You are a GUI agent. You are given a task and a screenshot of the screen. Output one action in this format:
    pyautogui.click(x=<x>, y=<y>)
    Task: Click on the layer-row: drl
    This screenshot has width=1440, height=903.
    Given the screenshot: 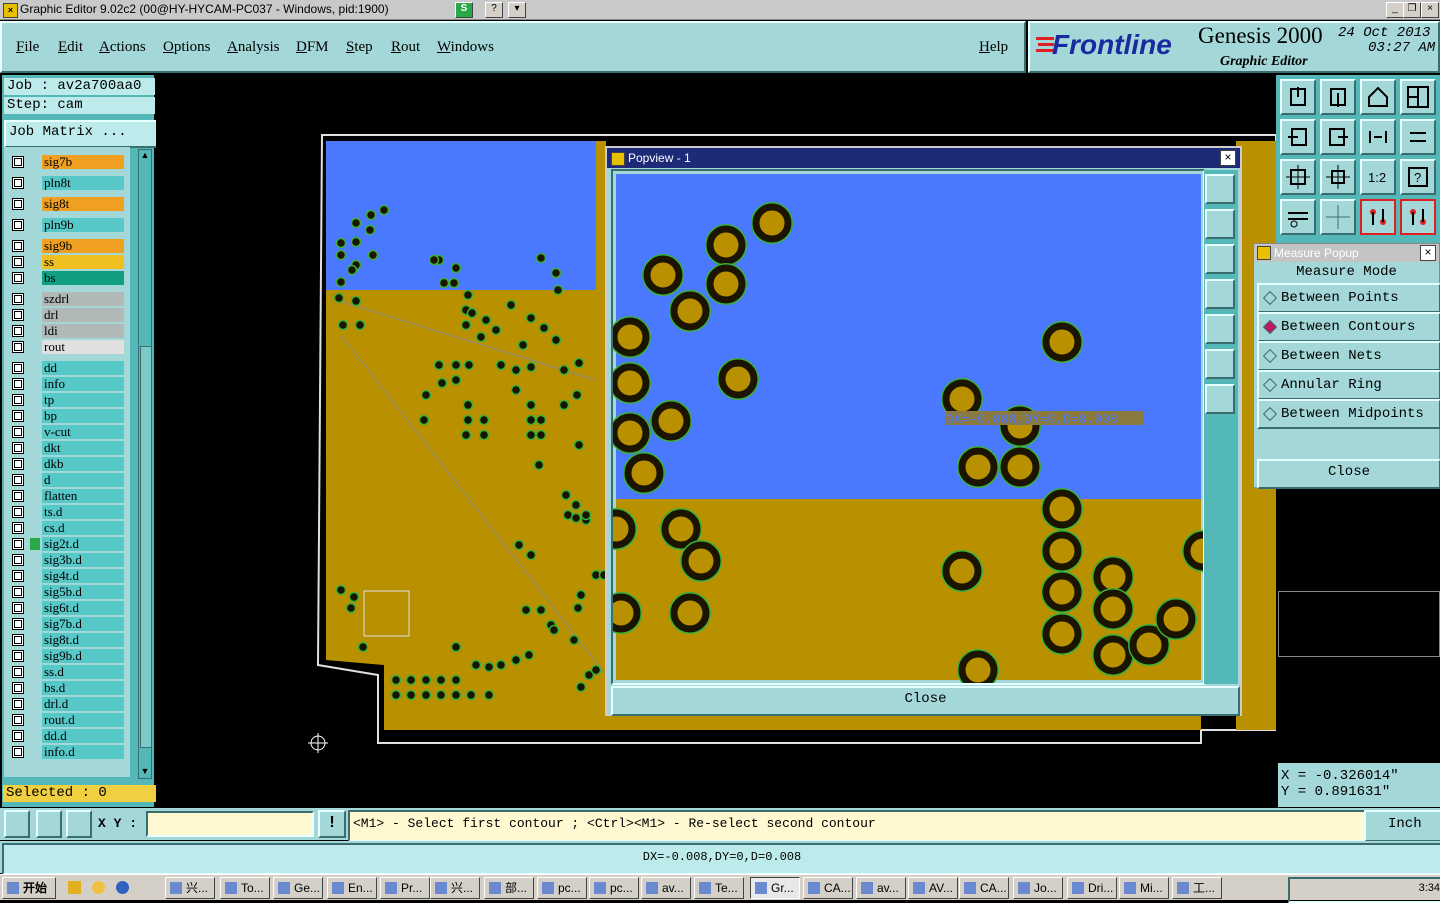 What is the action you would take?
    pyautogui.click(x=69, y=315)
    